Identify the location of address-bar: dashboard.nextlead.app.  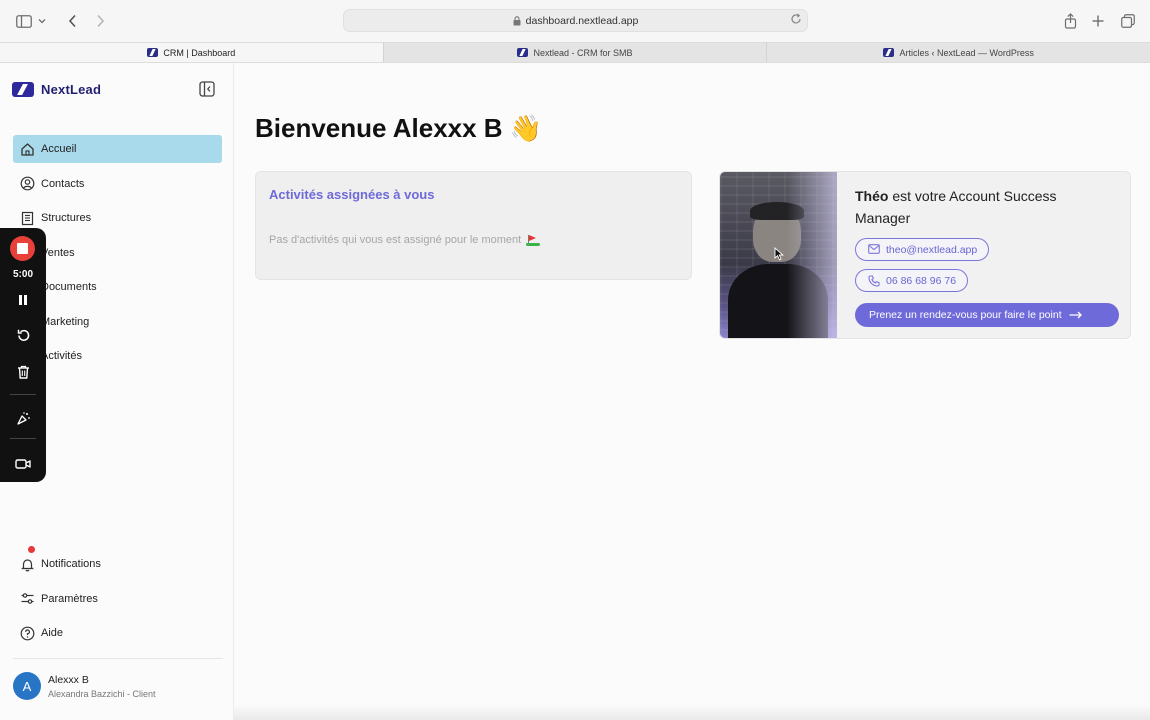
(575, 20).